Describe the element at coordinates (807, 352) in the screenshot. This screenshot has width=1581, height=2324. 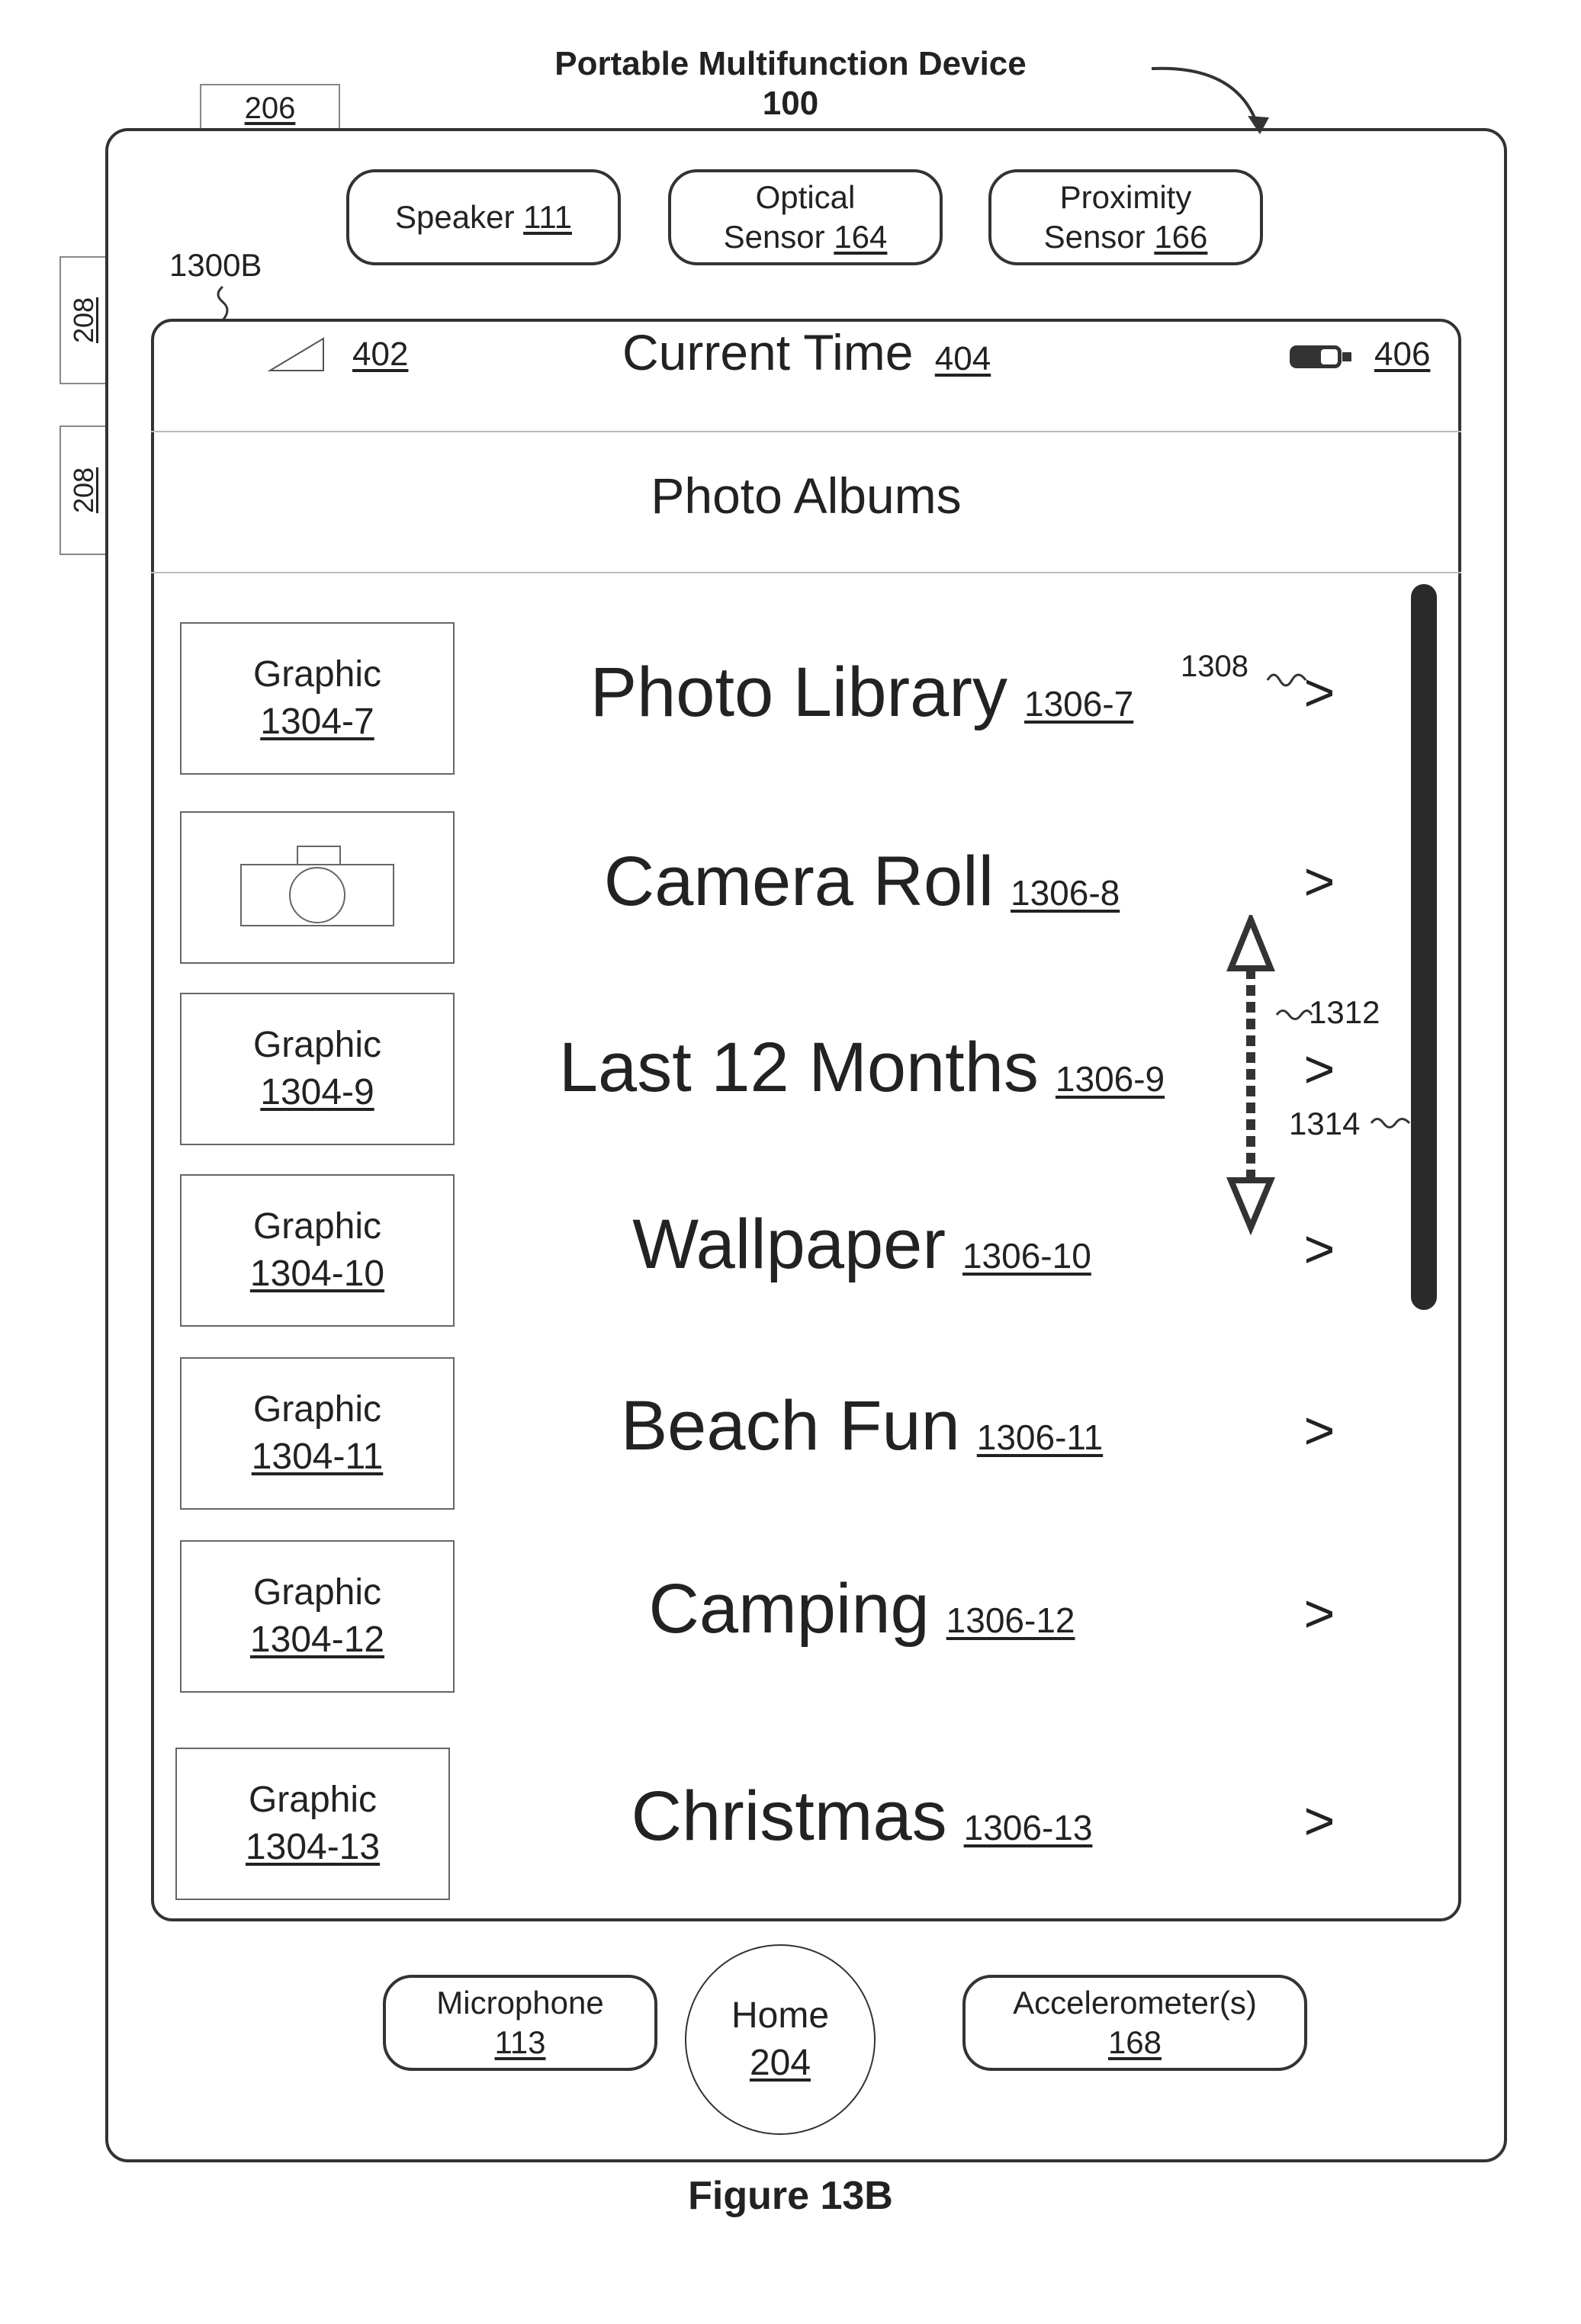
I see `current-time: Current Time 404` at that location.